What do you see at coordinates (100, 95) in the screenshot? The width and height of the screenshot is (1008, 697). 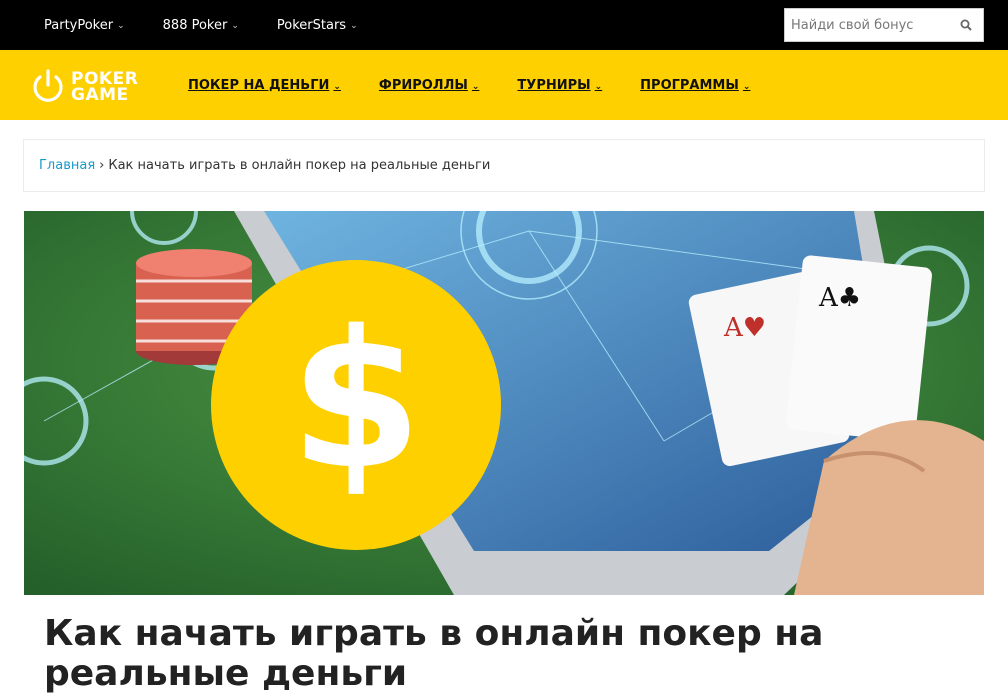 I see `logo-line2: GAME` at bounding box center [100, 95].